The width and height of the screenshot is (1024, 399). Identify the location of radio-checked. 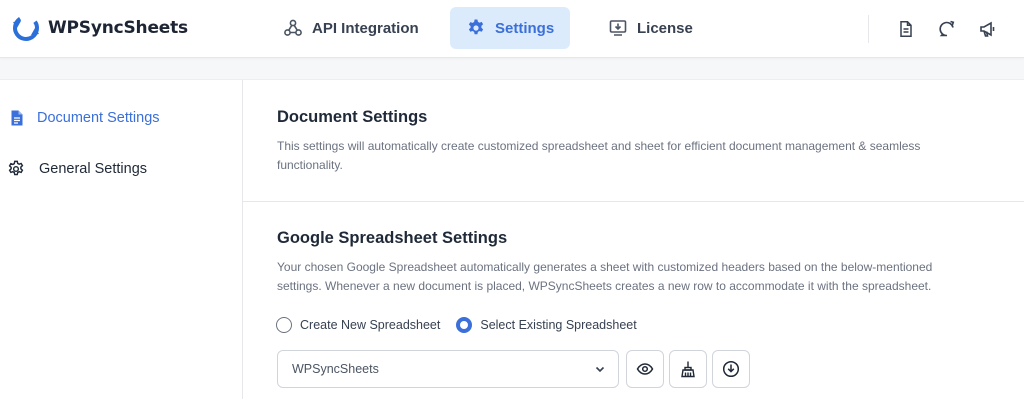
(464, 325).